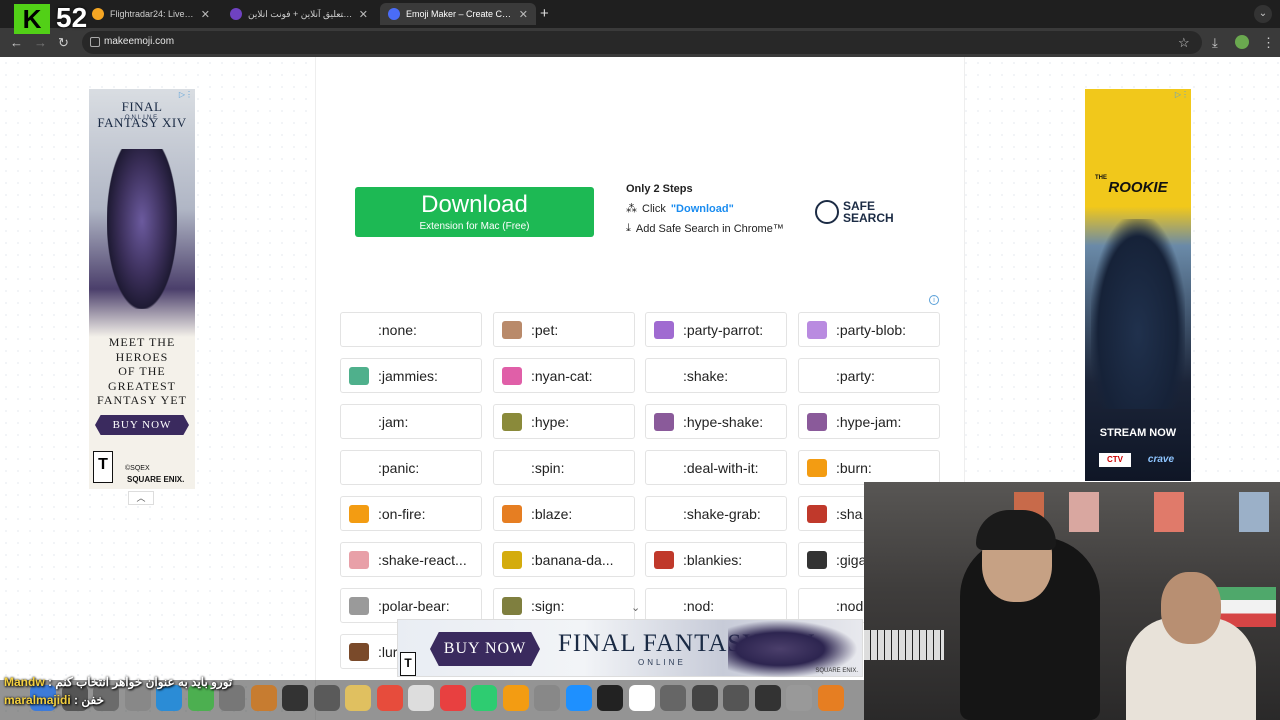  Describe the element at coordinates (716, 421) in the screenshot. I see `emoji-cell: :hype-shake:` at that location.